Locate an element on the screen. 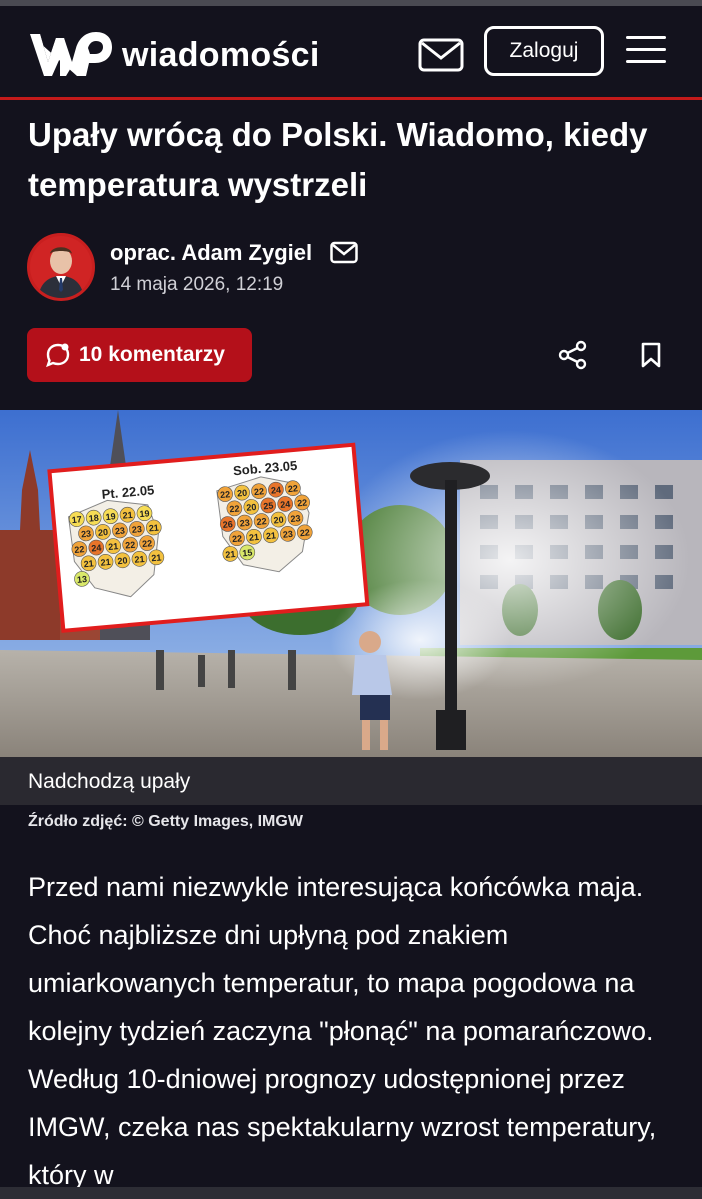 The height and width of the screenshot is (1199, 702). image-source: Źródło zdjęć: © Getty Images, IMGW is located at coordinates (165, 821).